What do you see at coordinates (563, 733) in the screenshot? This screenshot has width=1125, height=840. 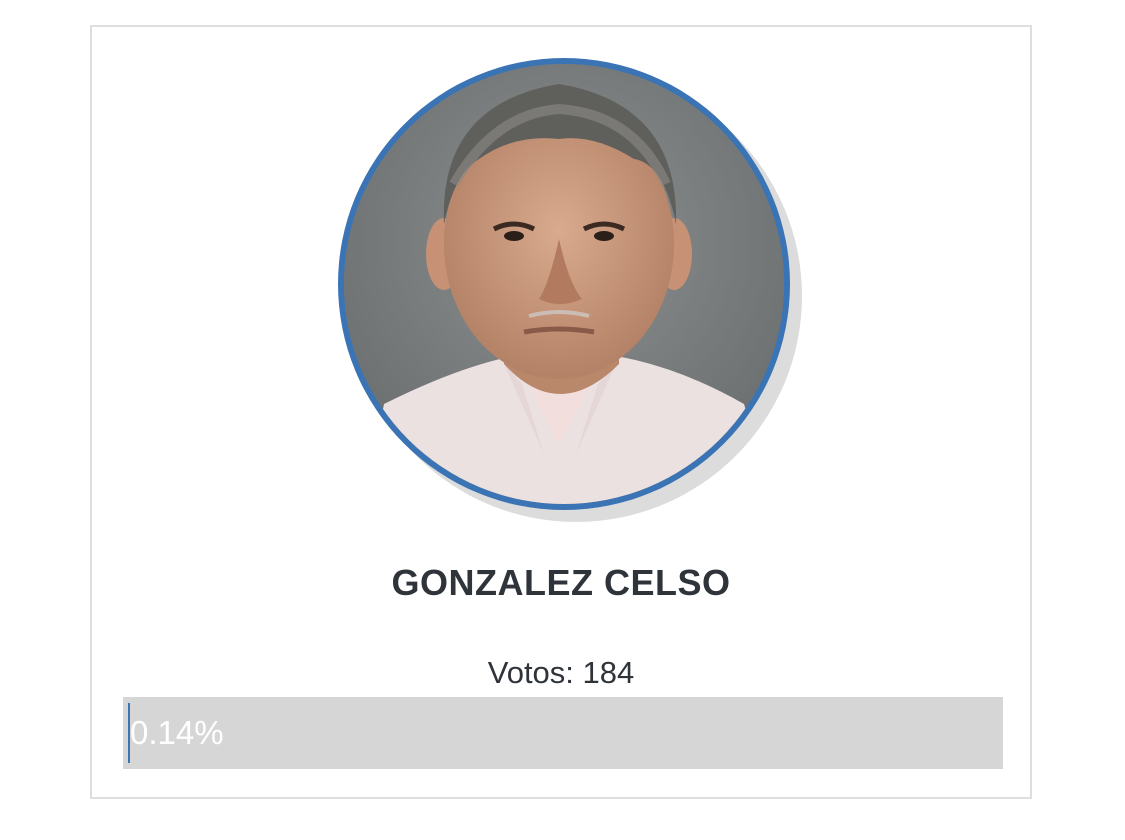 I see `vote-share-bar: 0.14%` at bounding box center [563, 733].